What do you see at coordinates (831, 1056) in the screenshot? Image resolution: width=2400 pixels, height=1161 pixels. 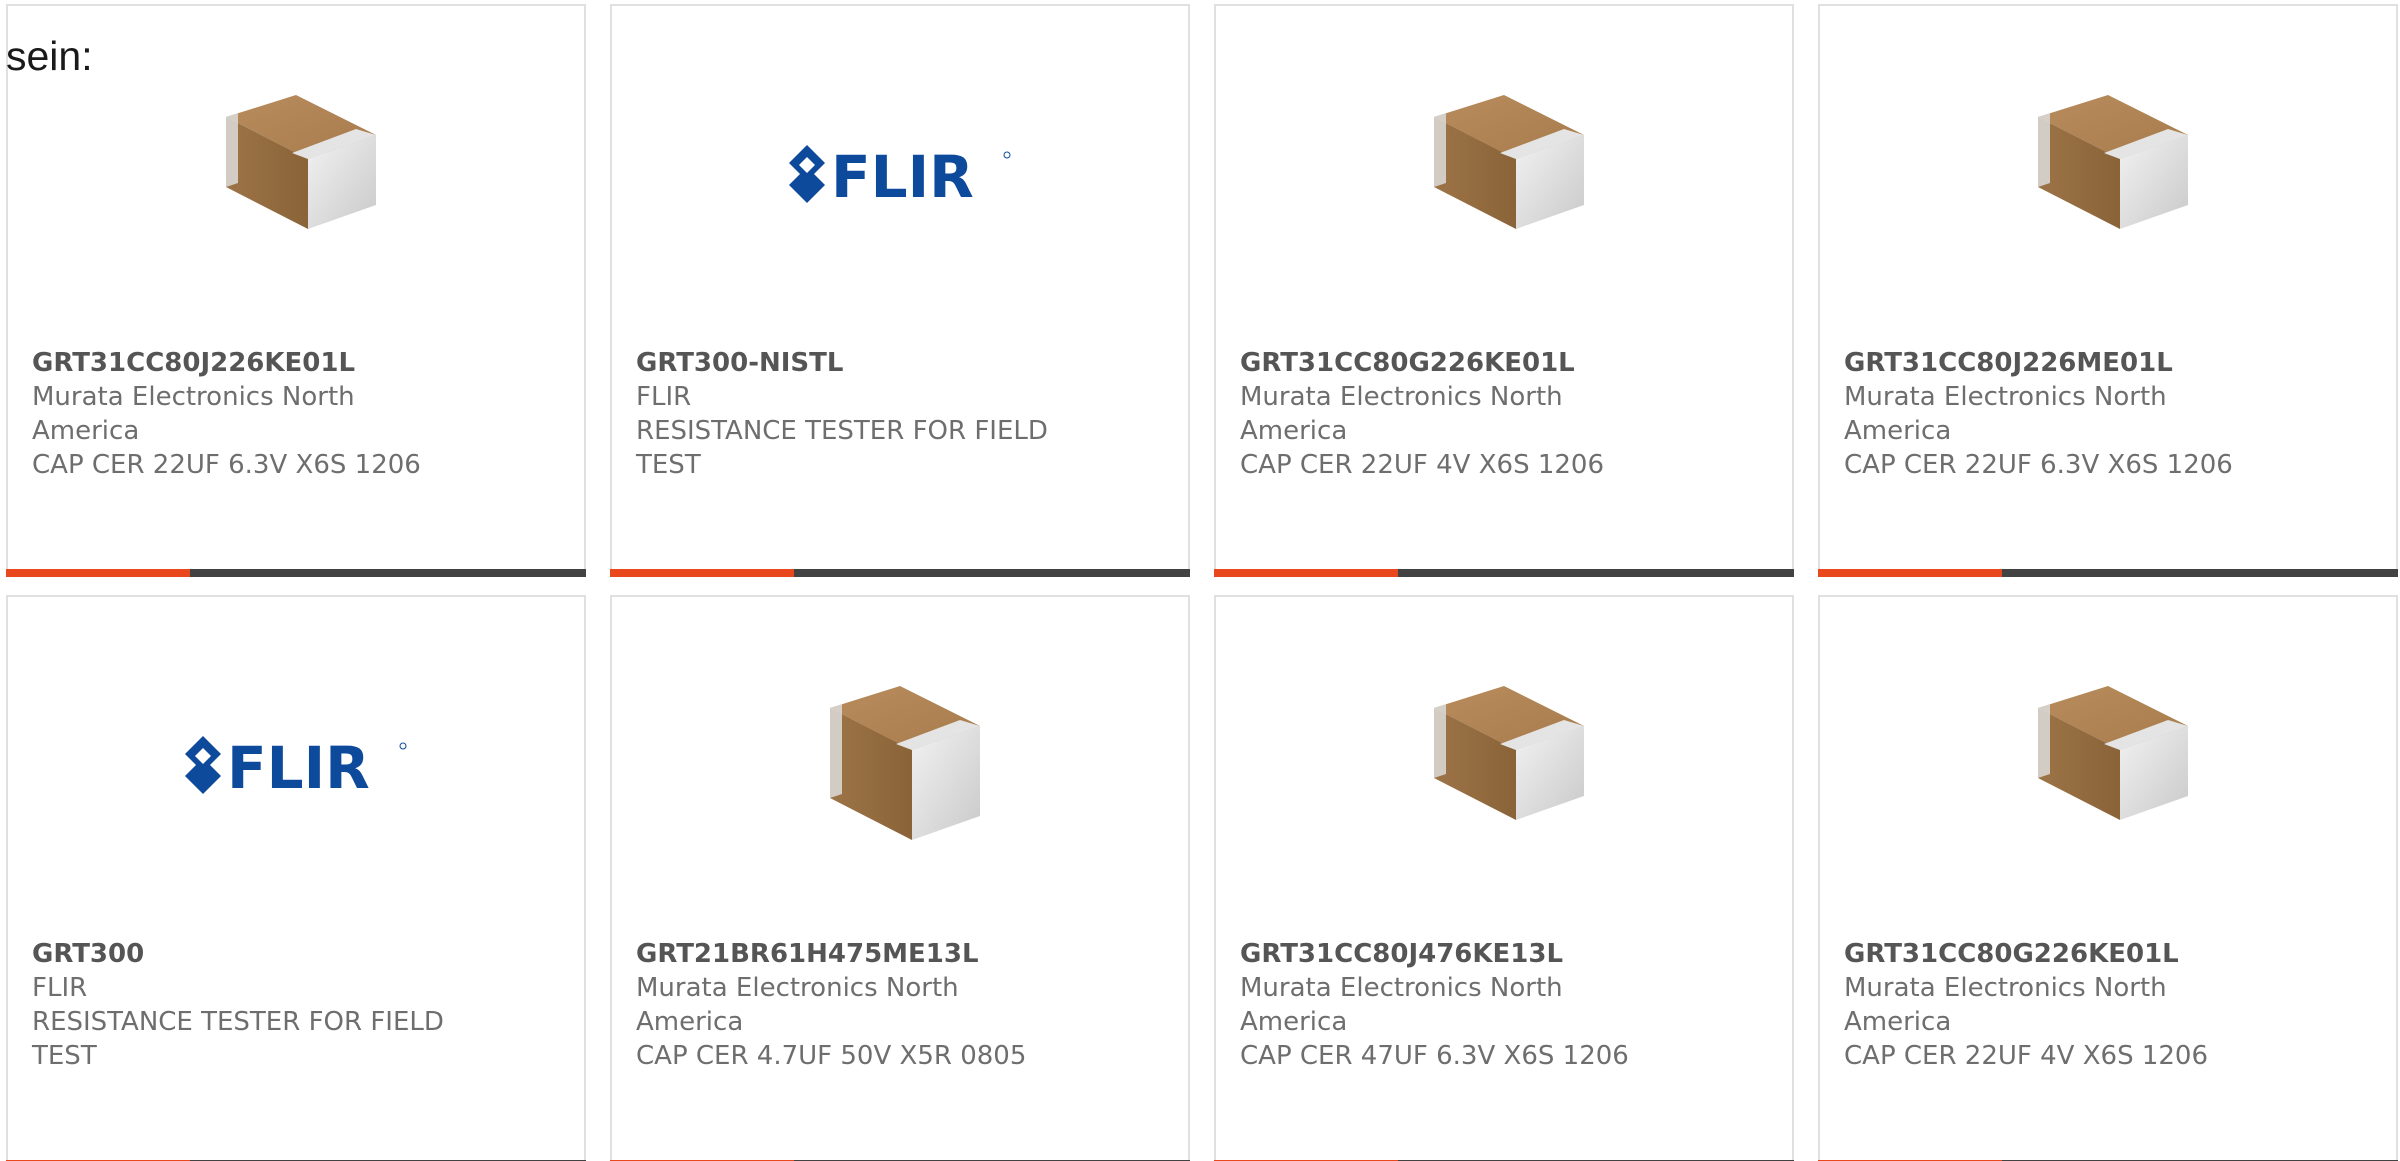 I see `description: CAP CER 4.7UF 50V X5R 0805` at bounding box center [831, 1056].